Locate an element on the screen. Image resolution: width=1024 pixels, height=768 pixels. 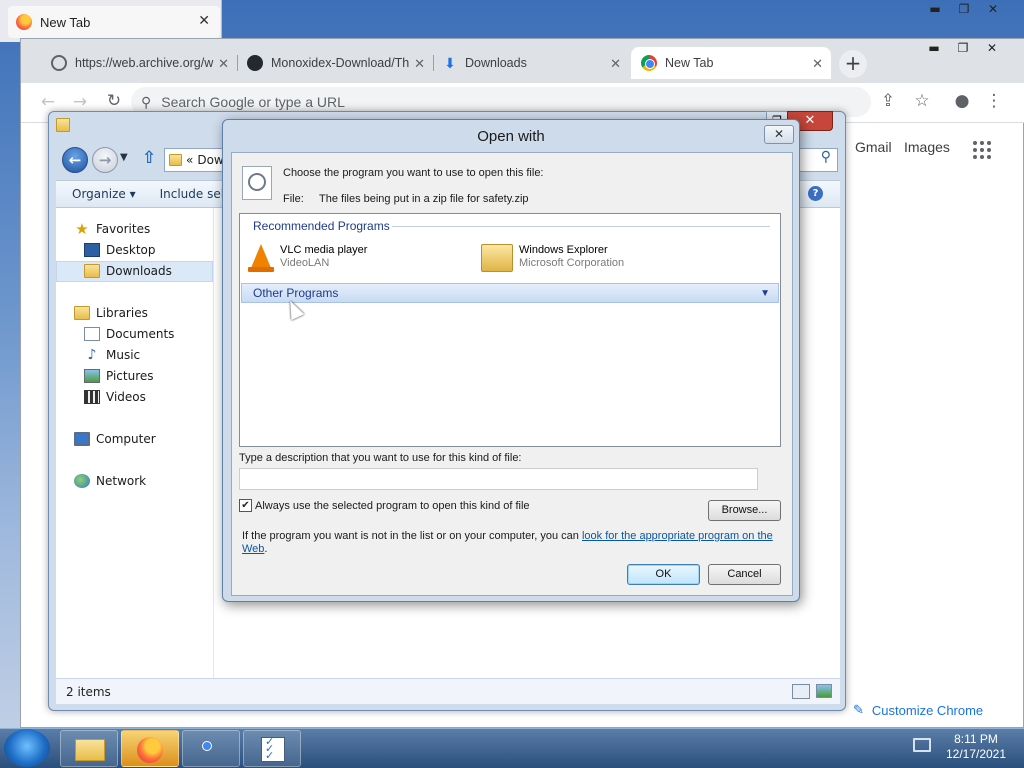
taskbar-chrome is located at coordinates (211, 748).